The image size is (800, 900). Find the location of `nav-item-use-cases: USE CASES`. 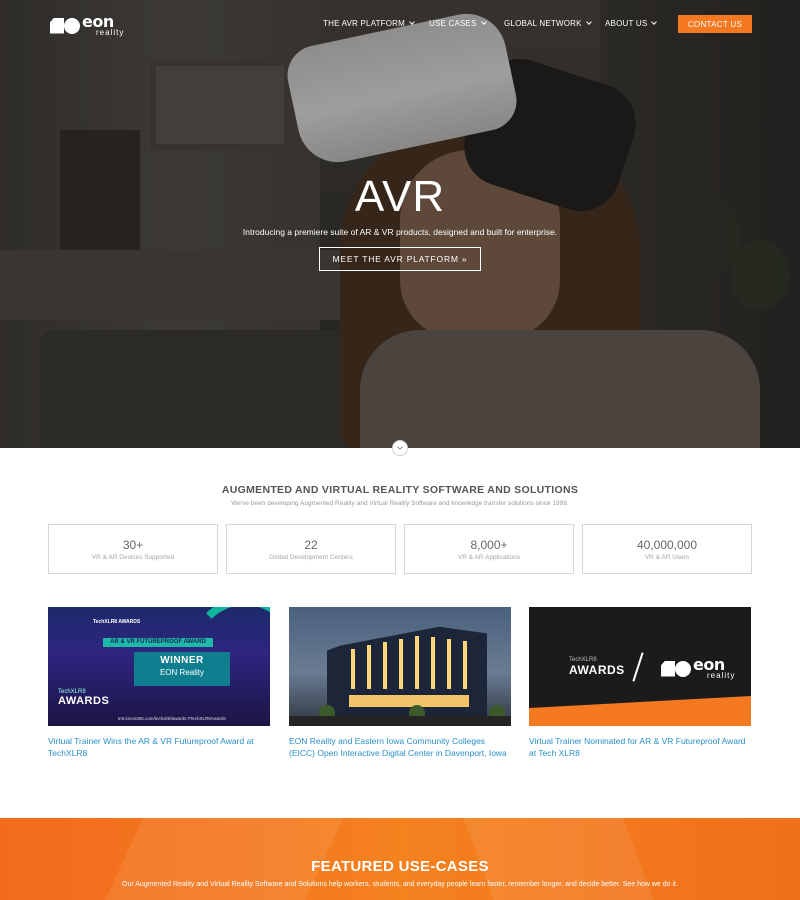

nav-item-use-cases: USE CASES is located at coordinates (458, 23).